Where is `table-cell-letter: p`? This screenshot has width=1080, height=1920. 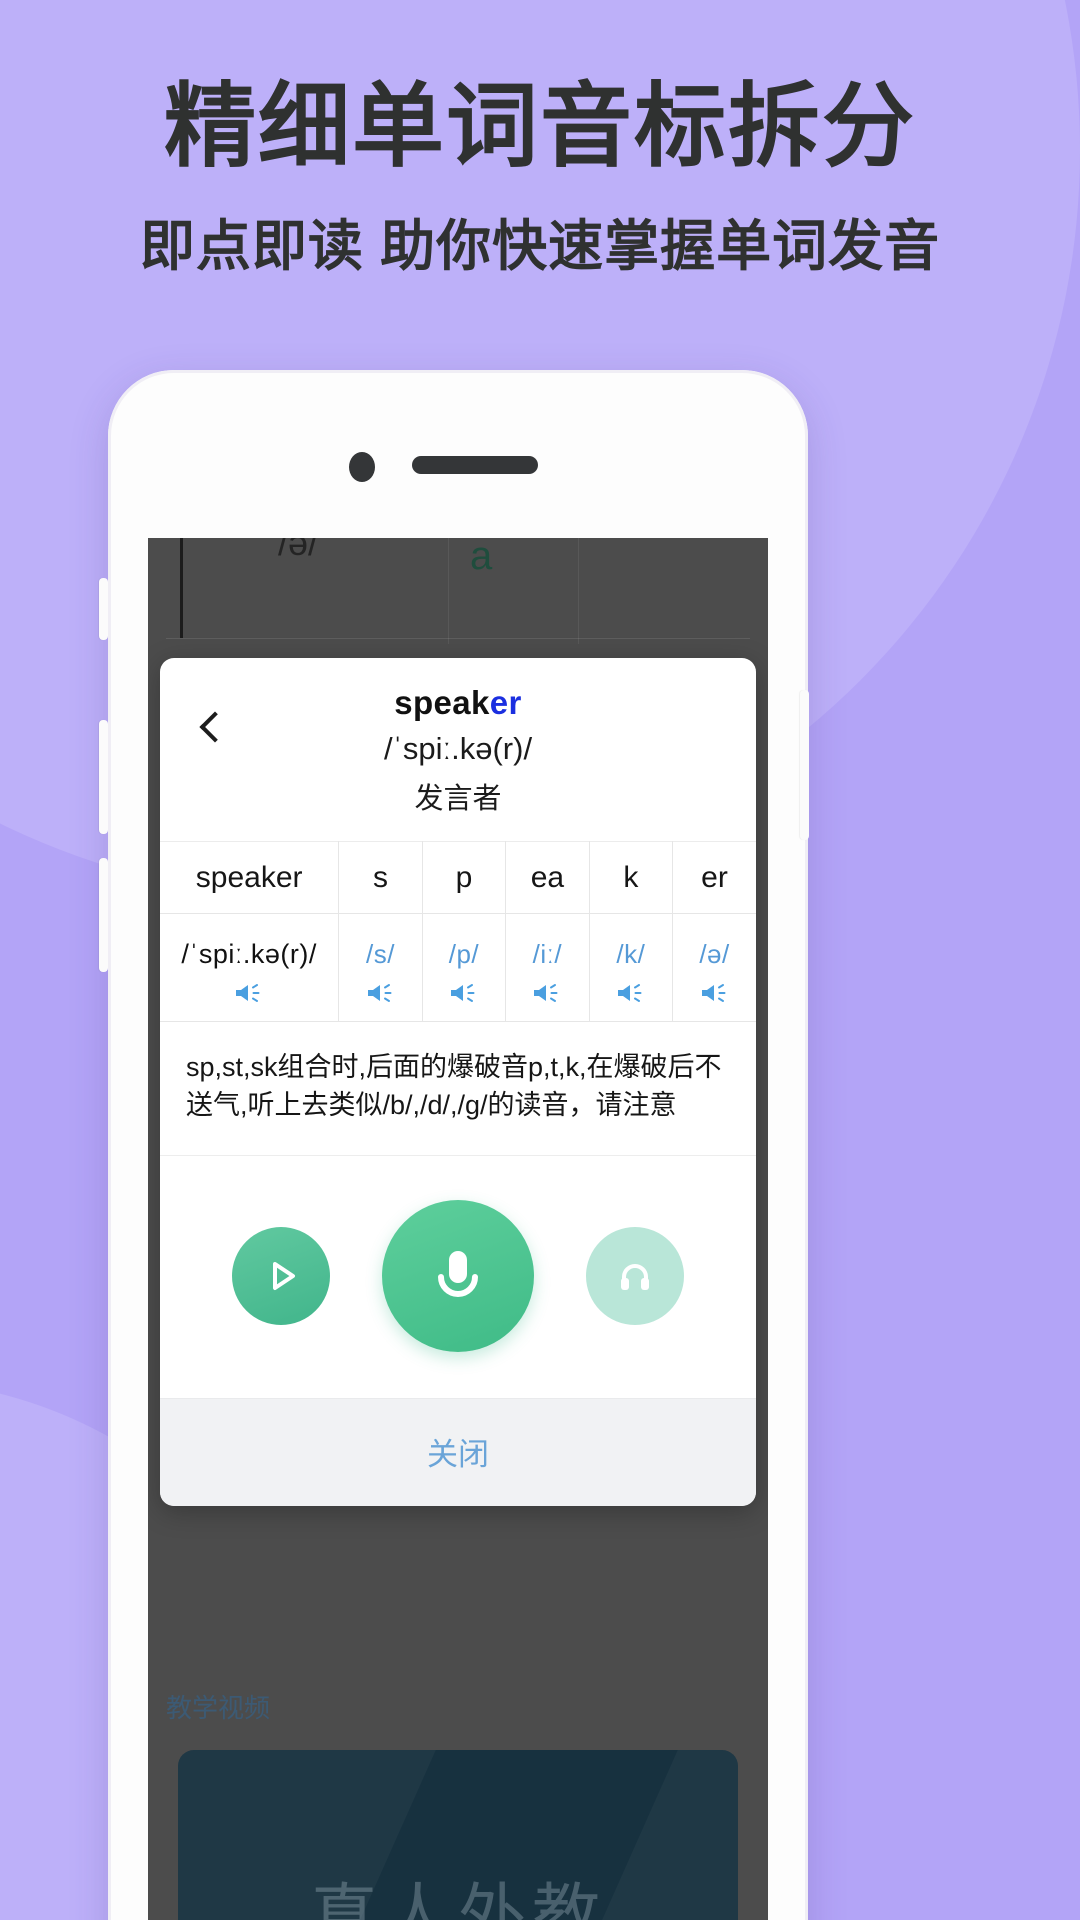 table-cell-letter: p is located at coordinates (464, 877).